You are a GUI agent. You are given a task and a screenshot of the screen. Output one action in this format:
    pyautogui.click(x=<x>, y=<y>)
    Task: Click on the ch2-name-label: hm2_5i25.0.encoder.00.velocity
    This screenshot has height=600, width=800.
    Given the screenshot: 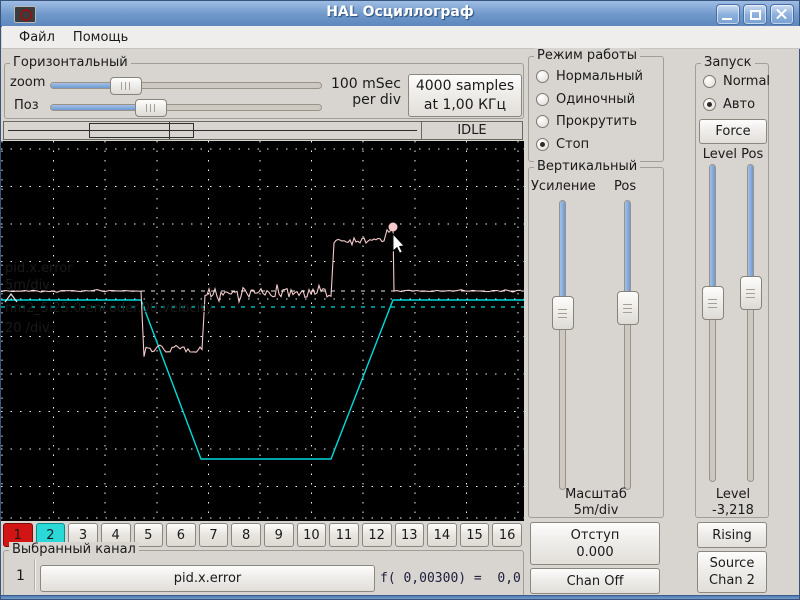 What is the action you would take?
    pyautogui.click(x=109, y=308)
    